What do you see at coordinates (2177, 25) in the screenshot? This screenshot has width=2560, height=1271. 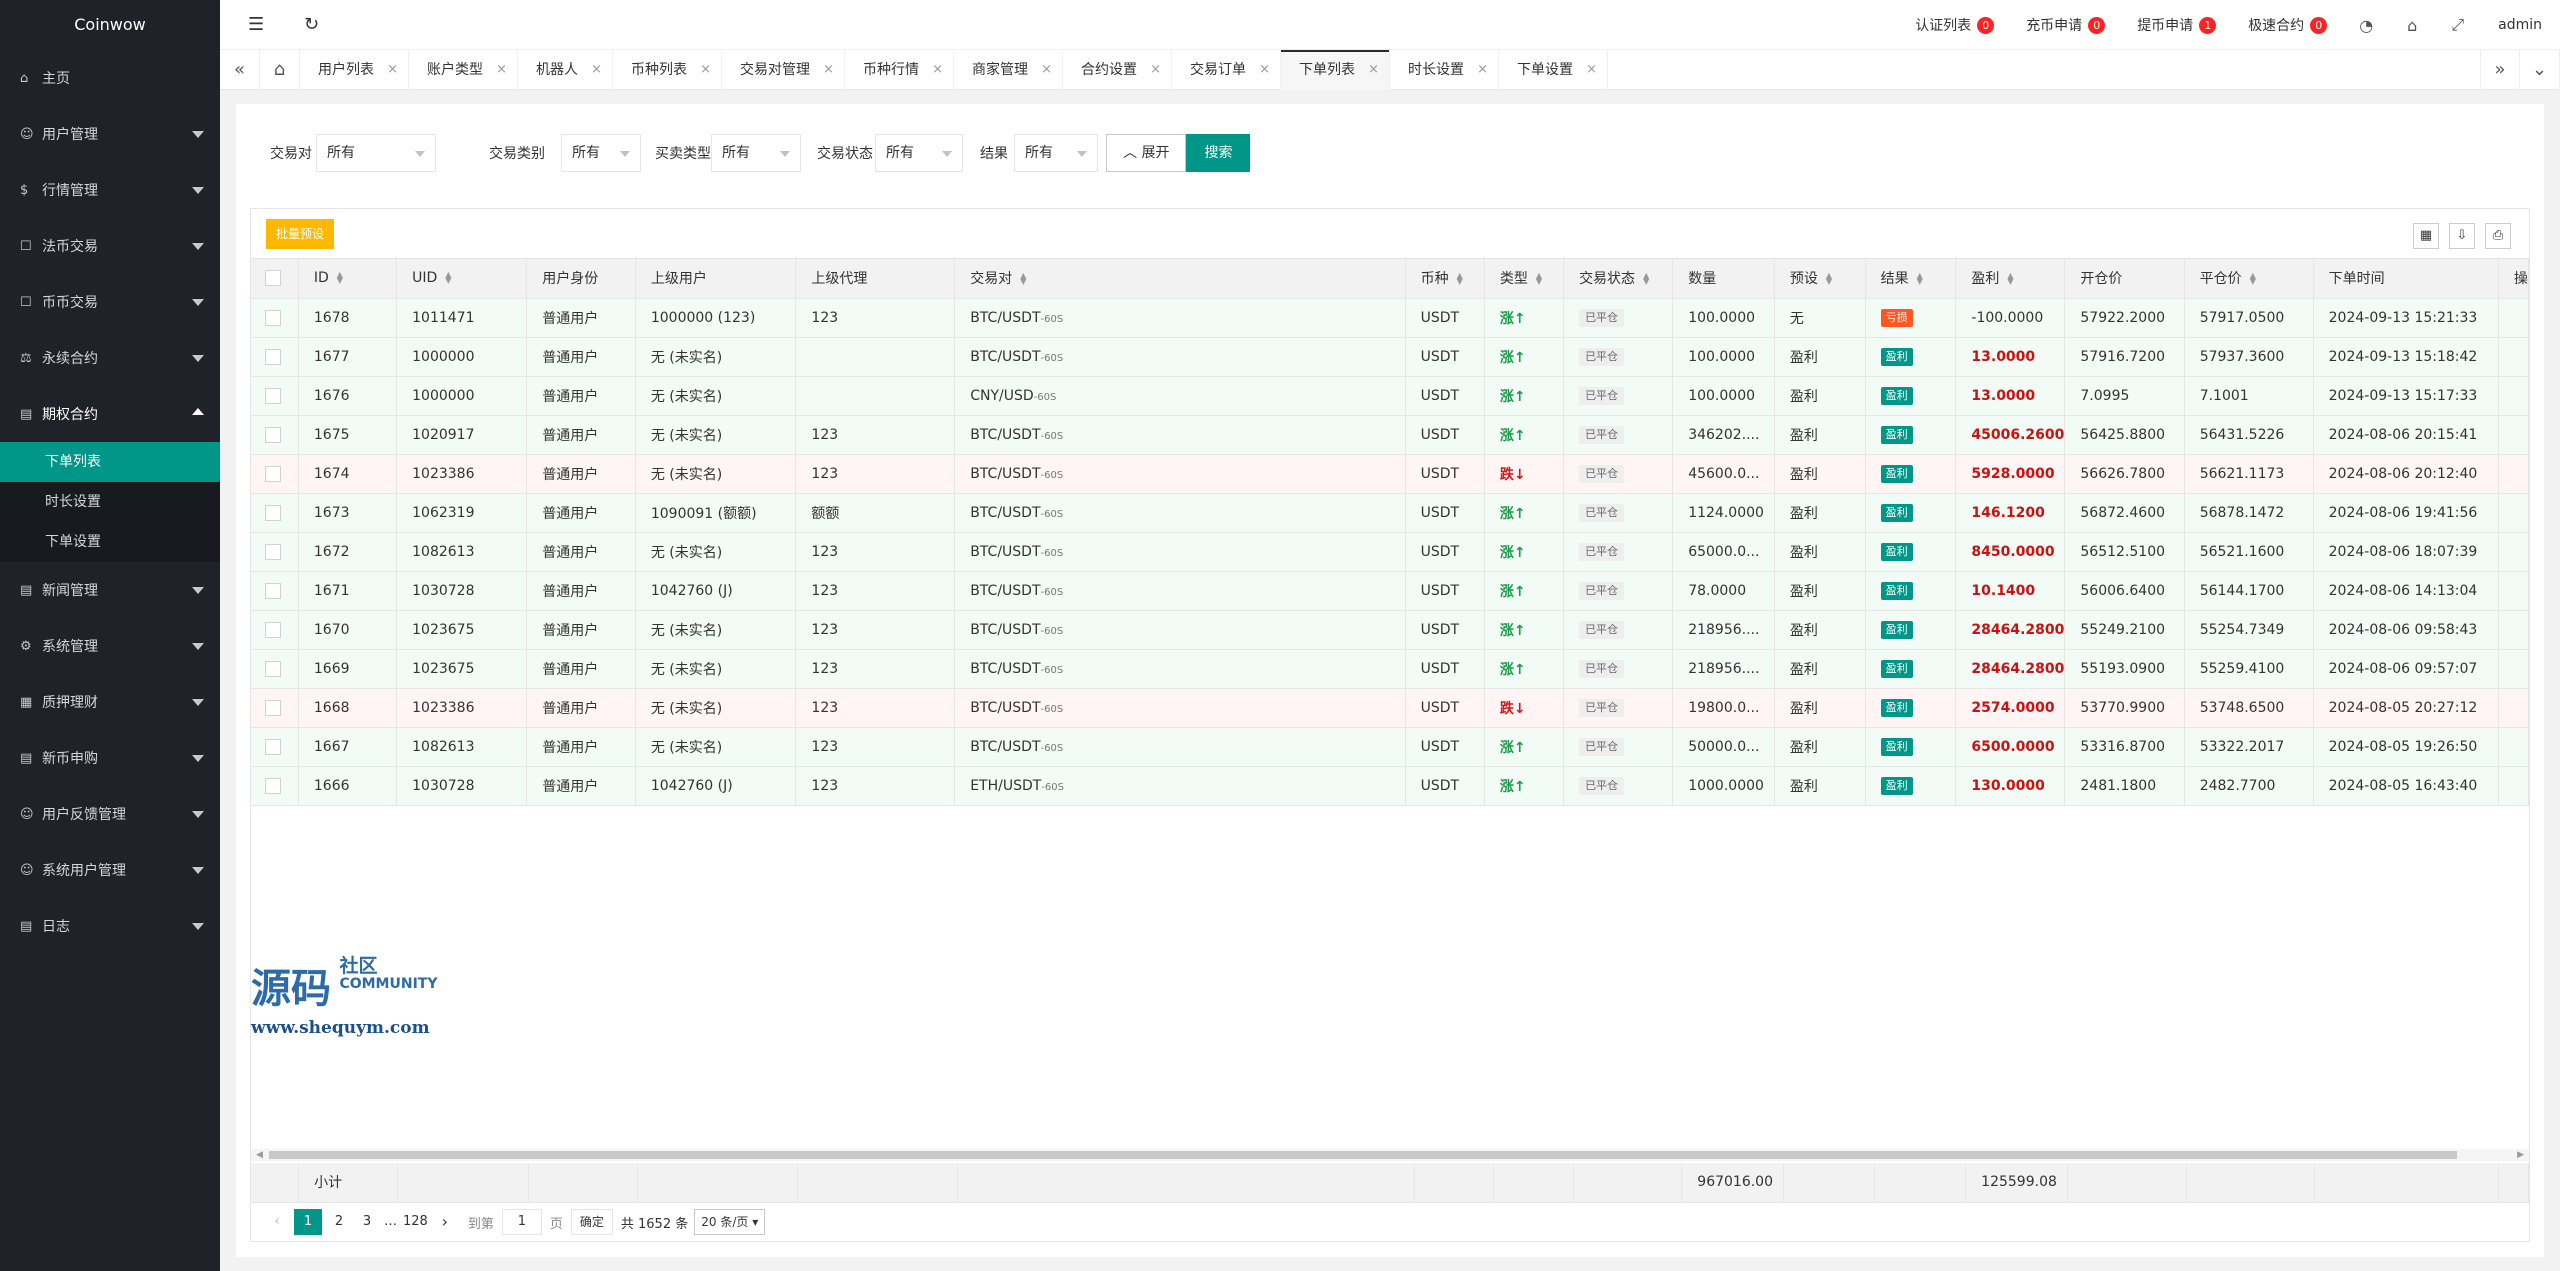 I see `header-link-2: 提币申请 1` at bounding box center [2177, 25].